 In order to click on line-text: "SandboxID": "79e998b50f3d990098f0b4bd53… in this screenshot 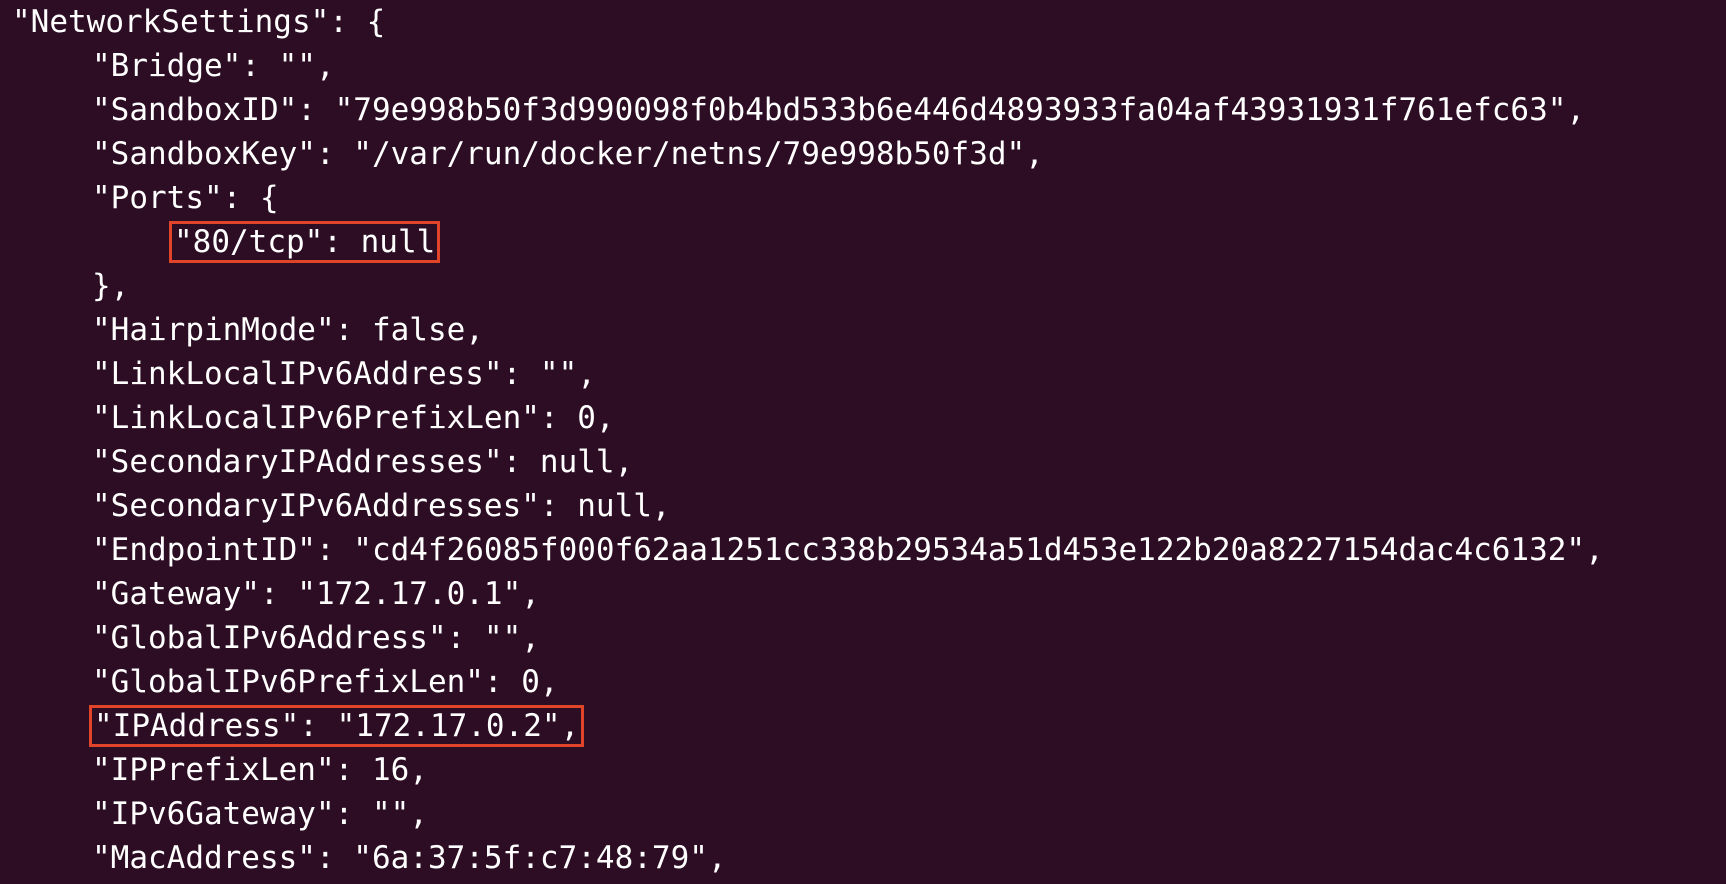, I will do `click(839, 110)`.